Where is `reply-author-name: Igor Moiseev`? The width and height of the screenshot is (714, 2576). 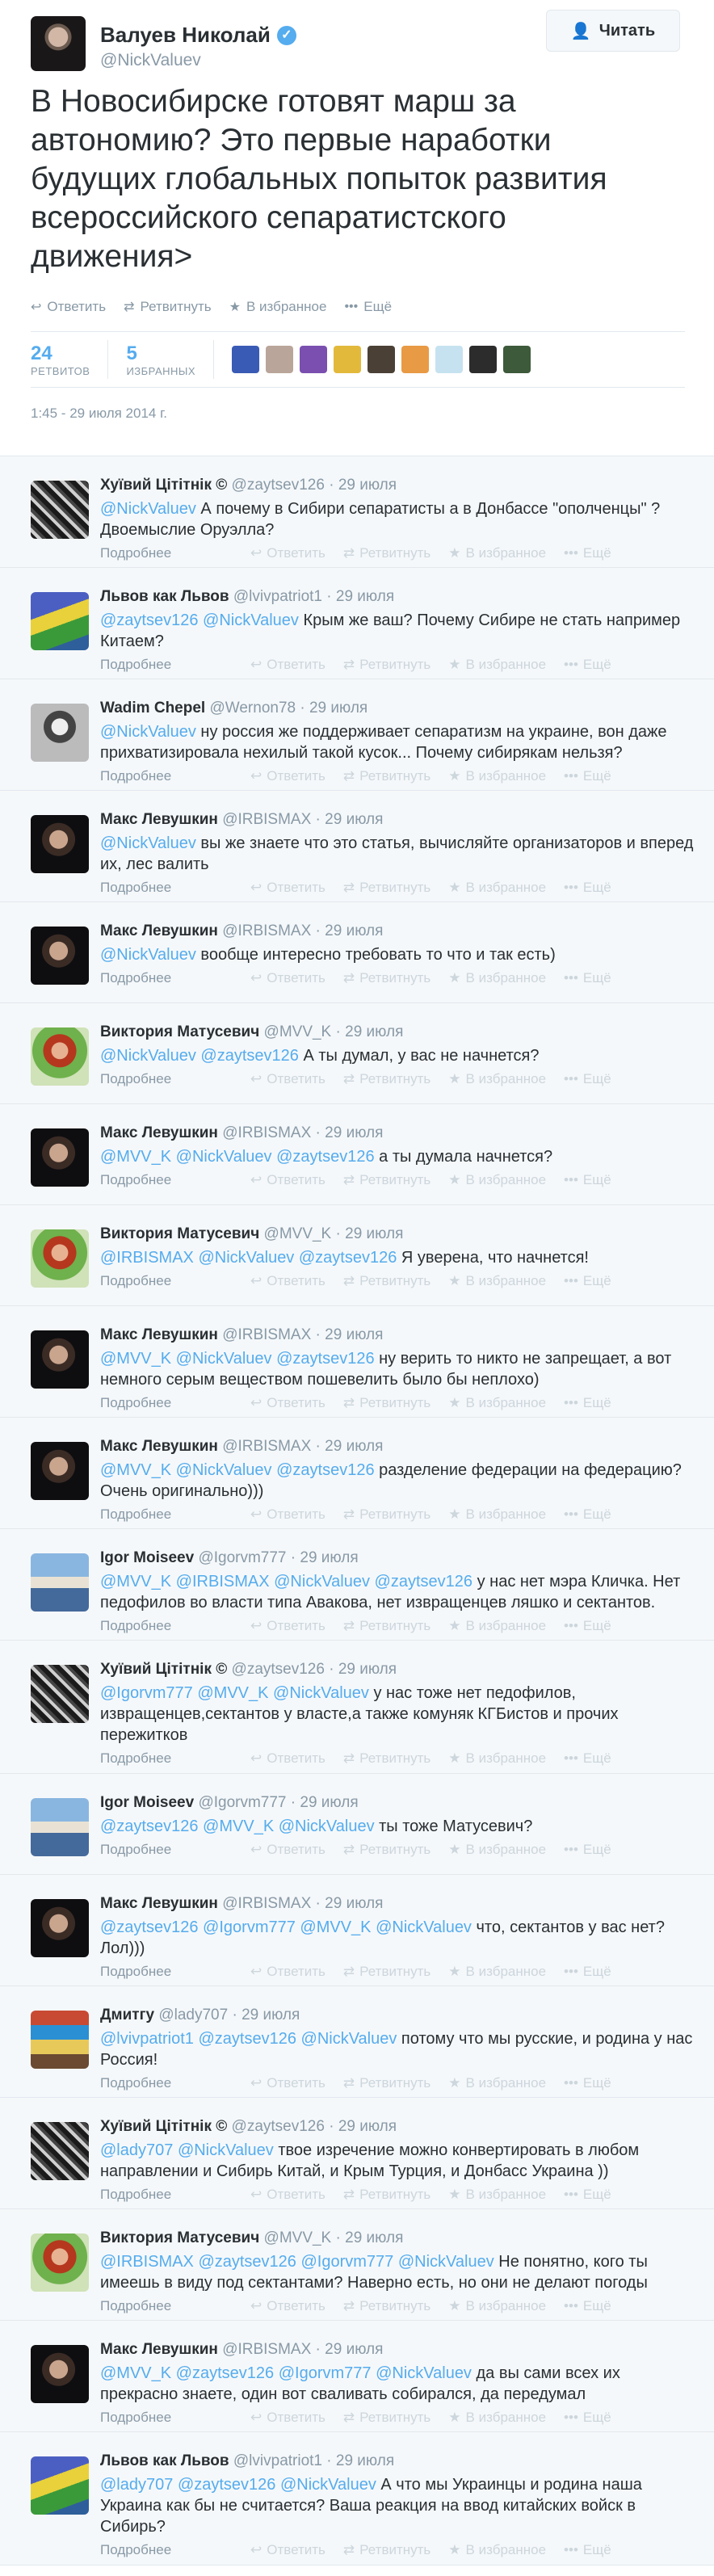
reply-author-name: Igor Moiseev is located at coordinates (147, 1557).